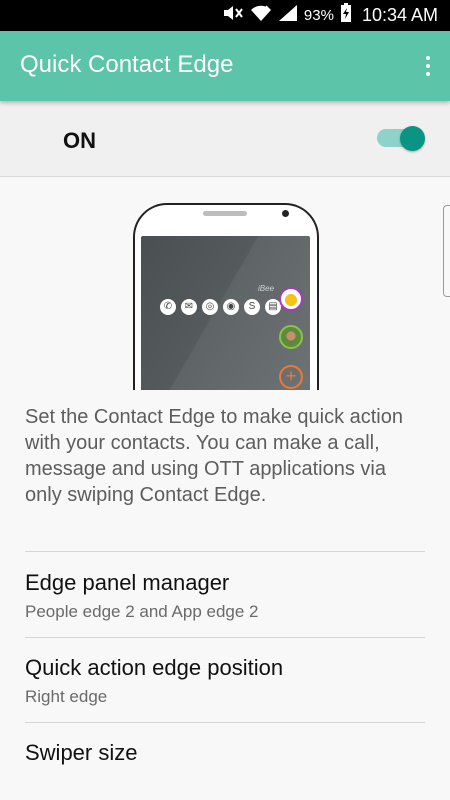  What do you see at coordinates (291, 377) in the screenshot?
I see `add-contact-icon: +` at bounding box center [291, 377].